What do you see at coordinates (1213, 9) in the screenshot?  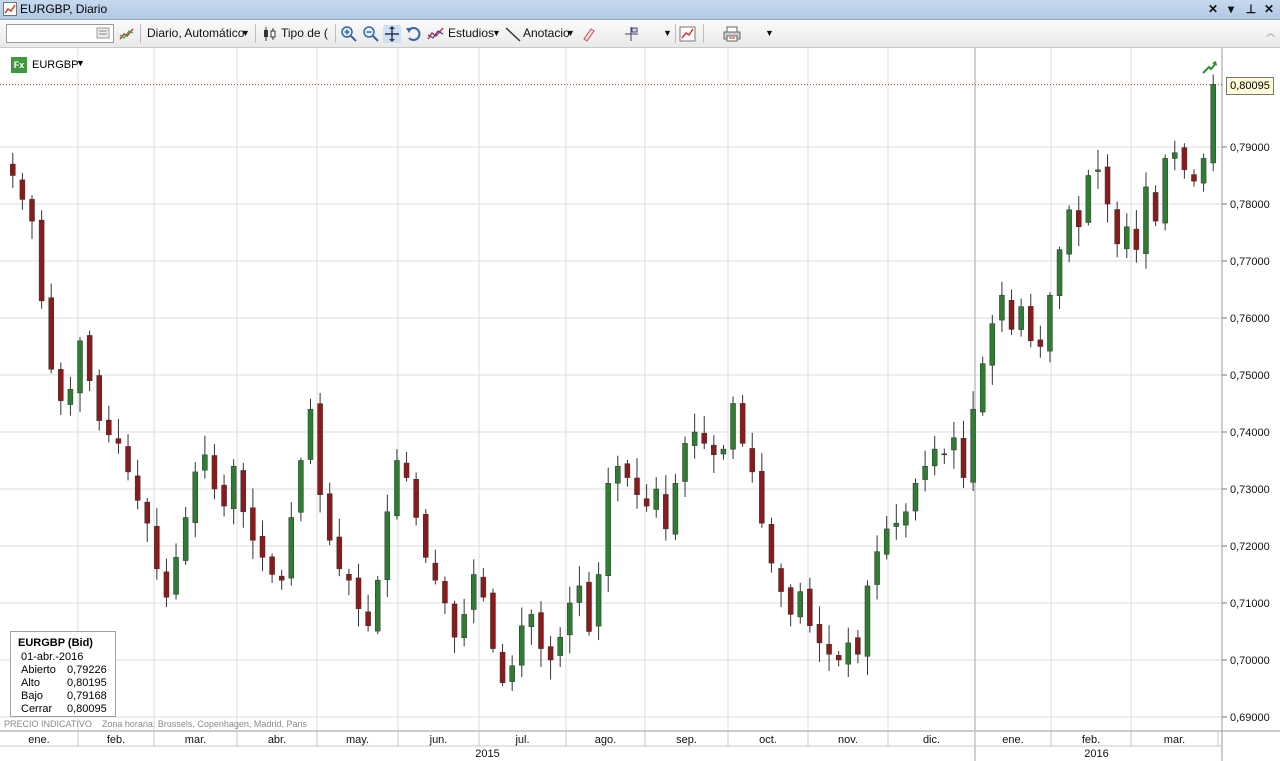 I see `detach-window-icon: ✕` at bounding box center [1213, 9].